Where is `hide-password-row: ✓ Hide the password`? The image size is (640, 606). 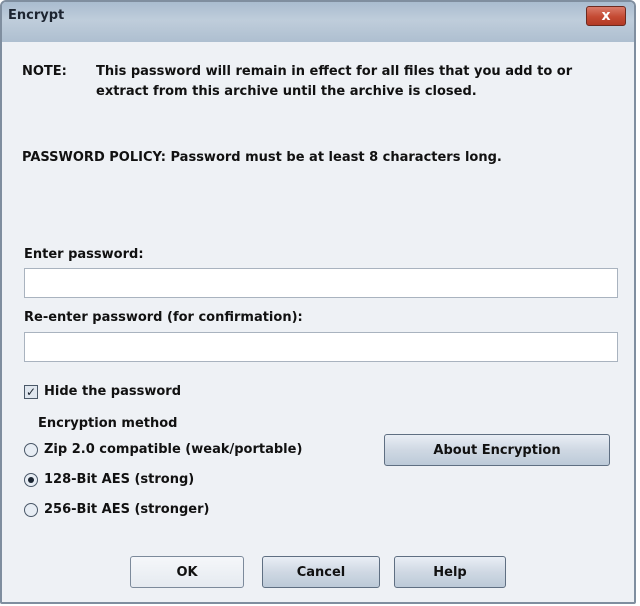
hide-password-row: ✓ Hide the password is located at coordinates (102, 391).